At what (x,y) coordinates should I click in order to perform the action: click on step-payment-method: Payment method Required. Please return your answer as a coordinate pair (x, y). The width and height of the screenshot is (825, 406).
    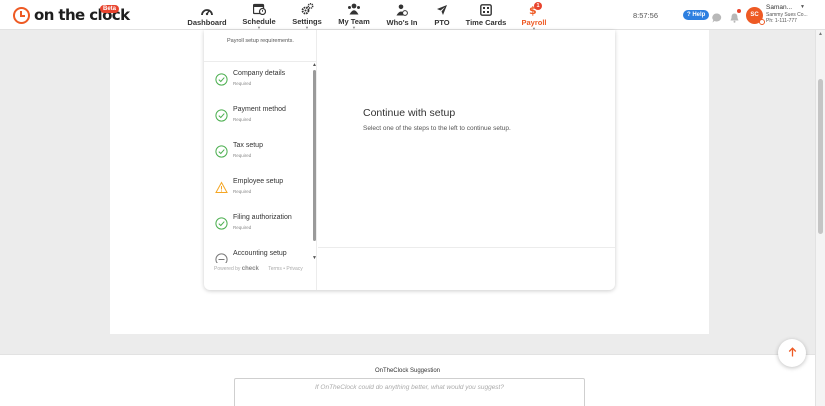
    Looking at the image, I should click on (259, 116).